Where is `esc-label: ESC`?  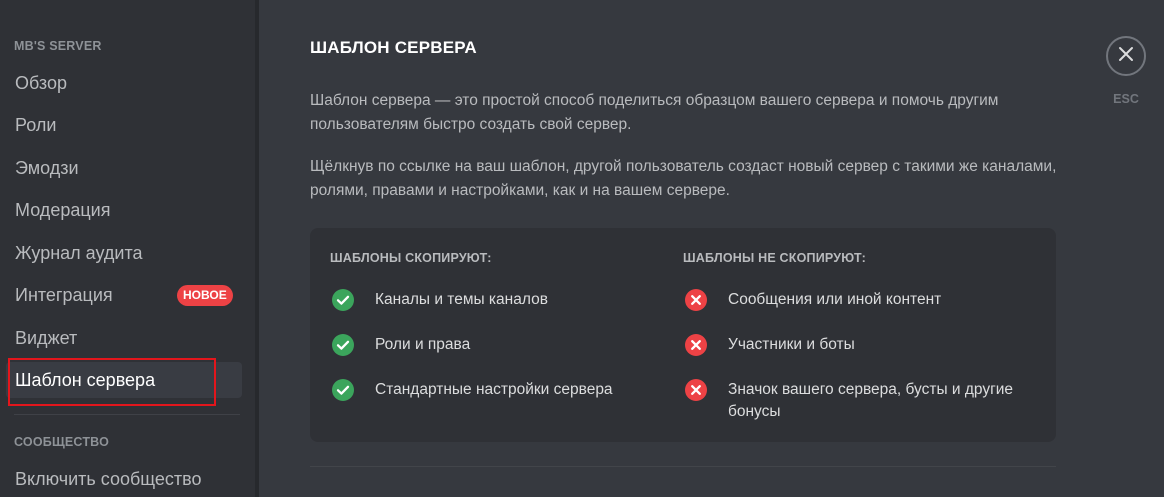
esc-label: ESC is located at coordinates (1126, 99).